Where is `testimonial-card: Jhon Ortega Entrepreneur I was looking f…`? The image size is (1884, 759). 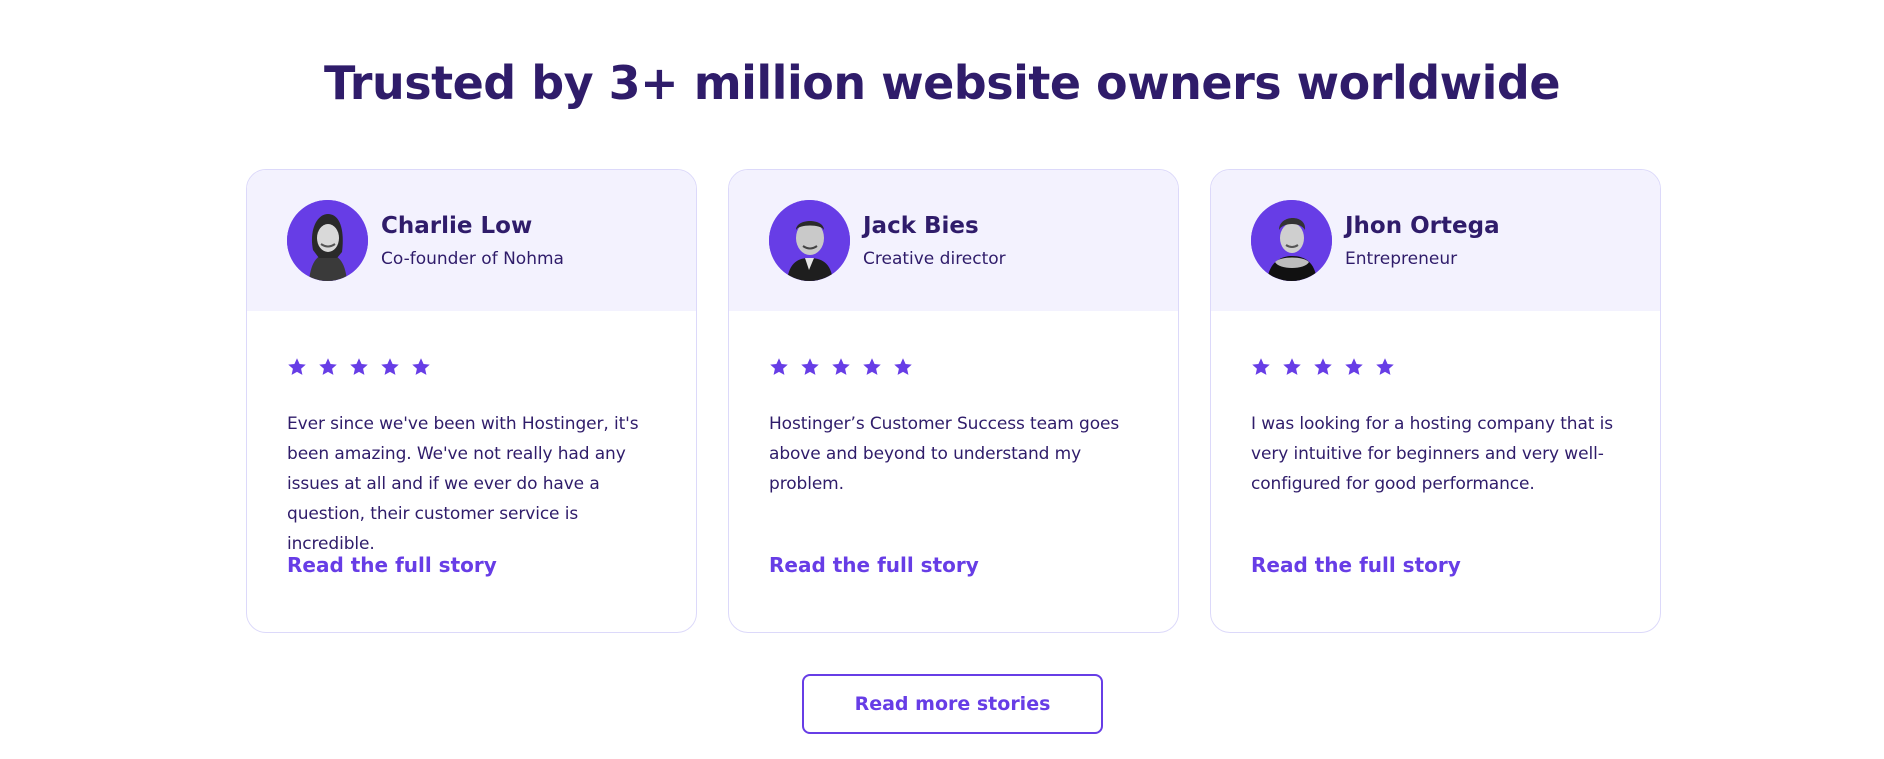 testimonial-card: Jhon Ortega Entrepreneur I was looking f… is located at coordinates (1435, 401).